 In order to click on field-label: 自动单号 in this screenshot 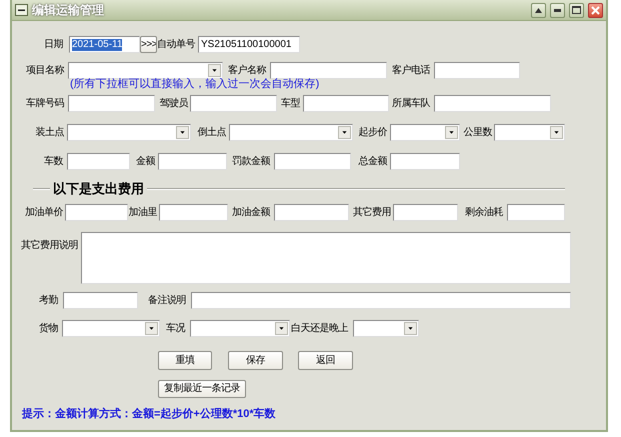, I will do `click(176, 44)`.